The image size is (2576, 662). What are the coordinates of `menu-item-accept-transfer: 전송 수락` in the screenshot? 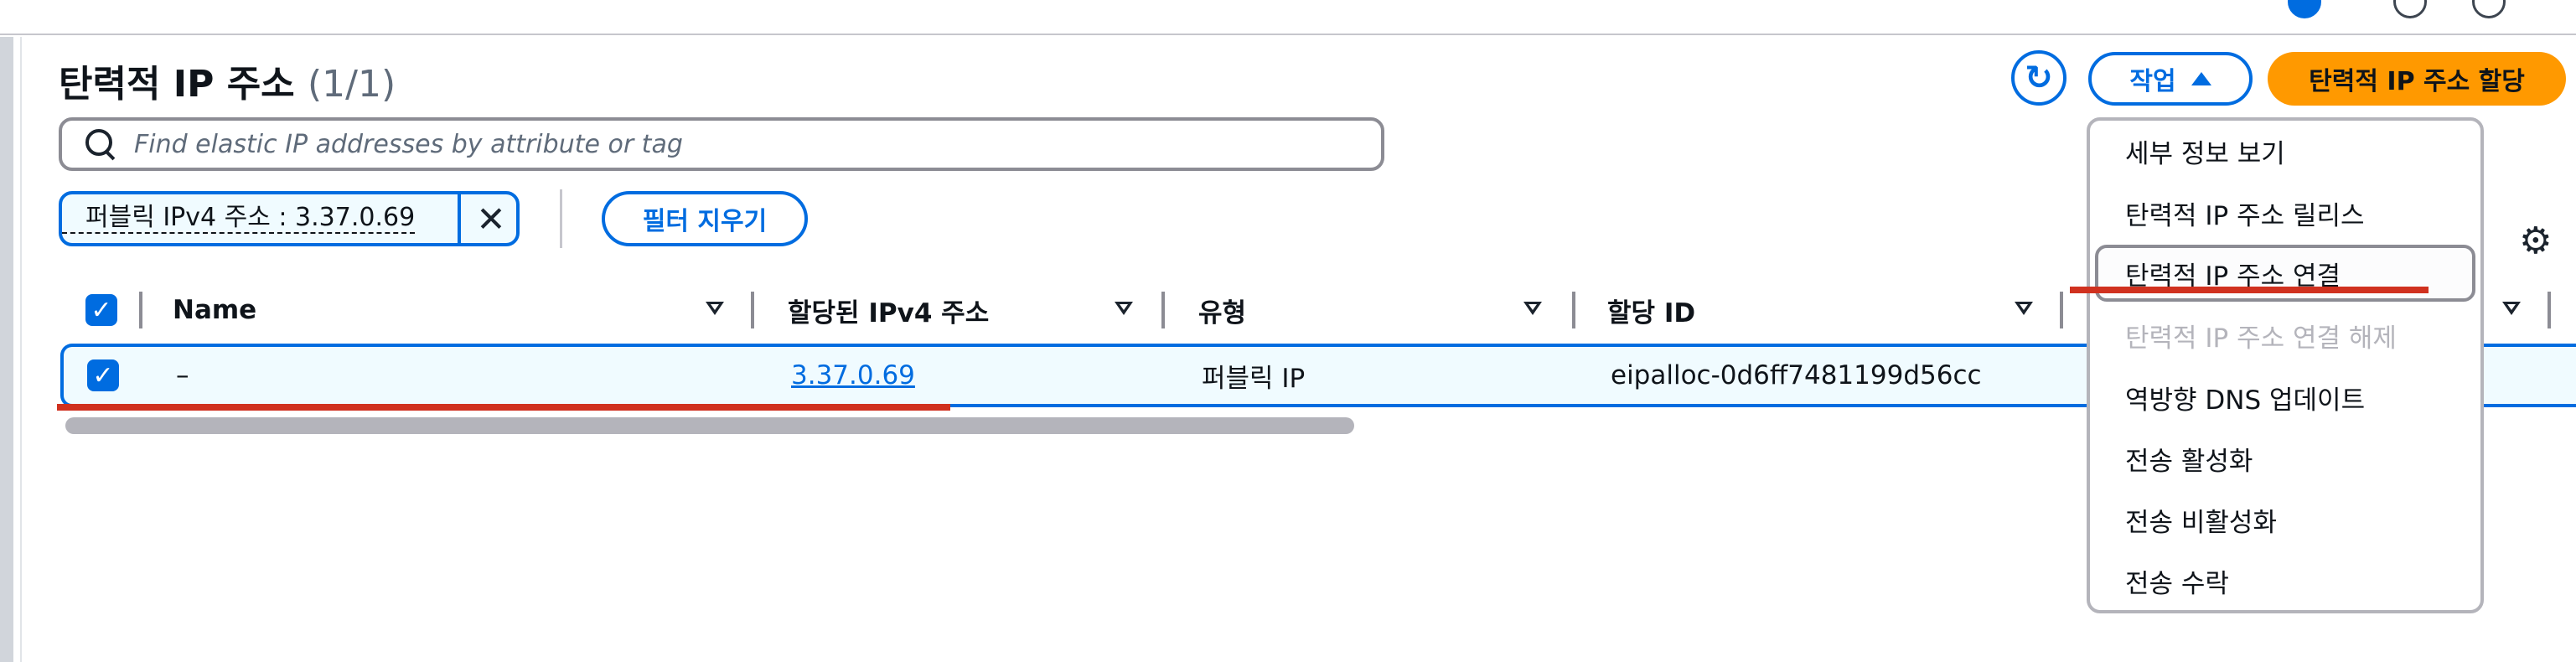 It's located at (2285, 580).